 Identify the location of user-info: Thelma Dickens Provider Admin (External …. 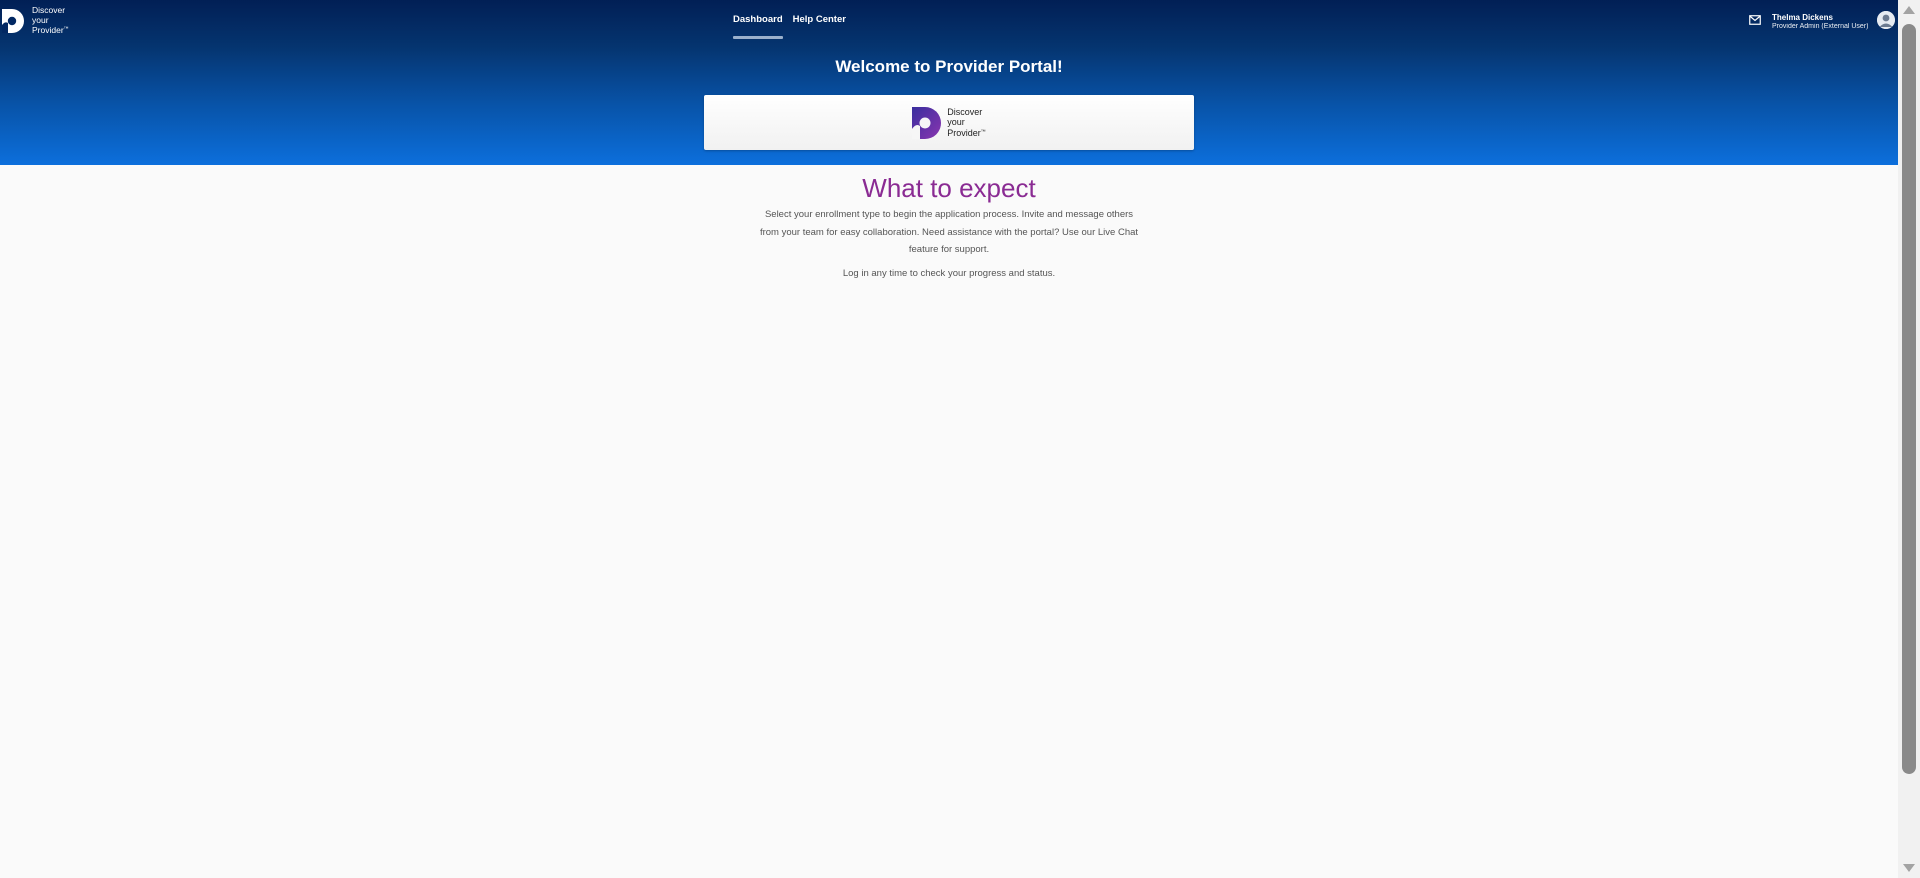
(1820, 22).